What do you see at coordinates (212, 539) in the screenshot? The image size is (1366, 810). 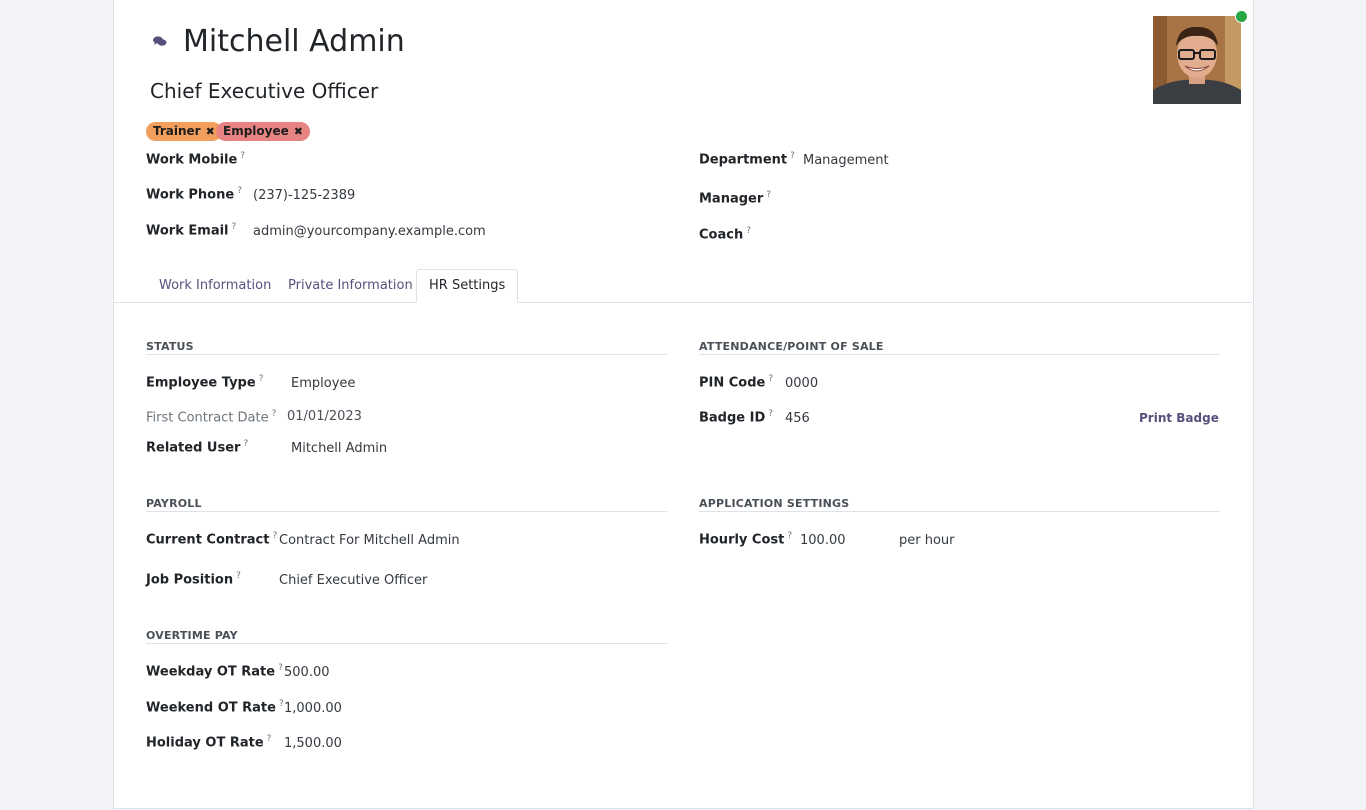 I see `current-contract-label: Current Contract?` at bounding box center [212, 539].